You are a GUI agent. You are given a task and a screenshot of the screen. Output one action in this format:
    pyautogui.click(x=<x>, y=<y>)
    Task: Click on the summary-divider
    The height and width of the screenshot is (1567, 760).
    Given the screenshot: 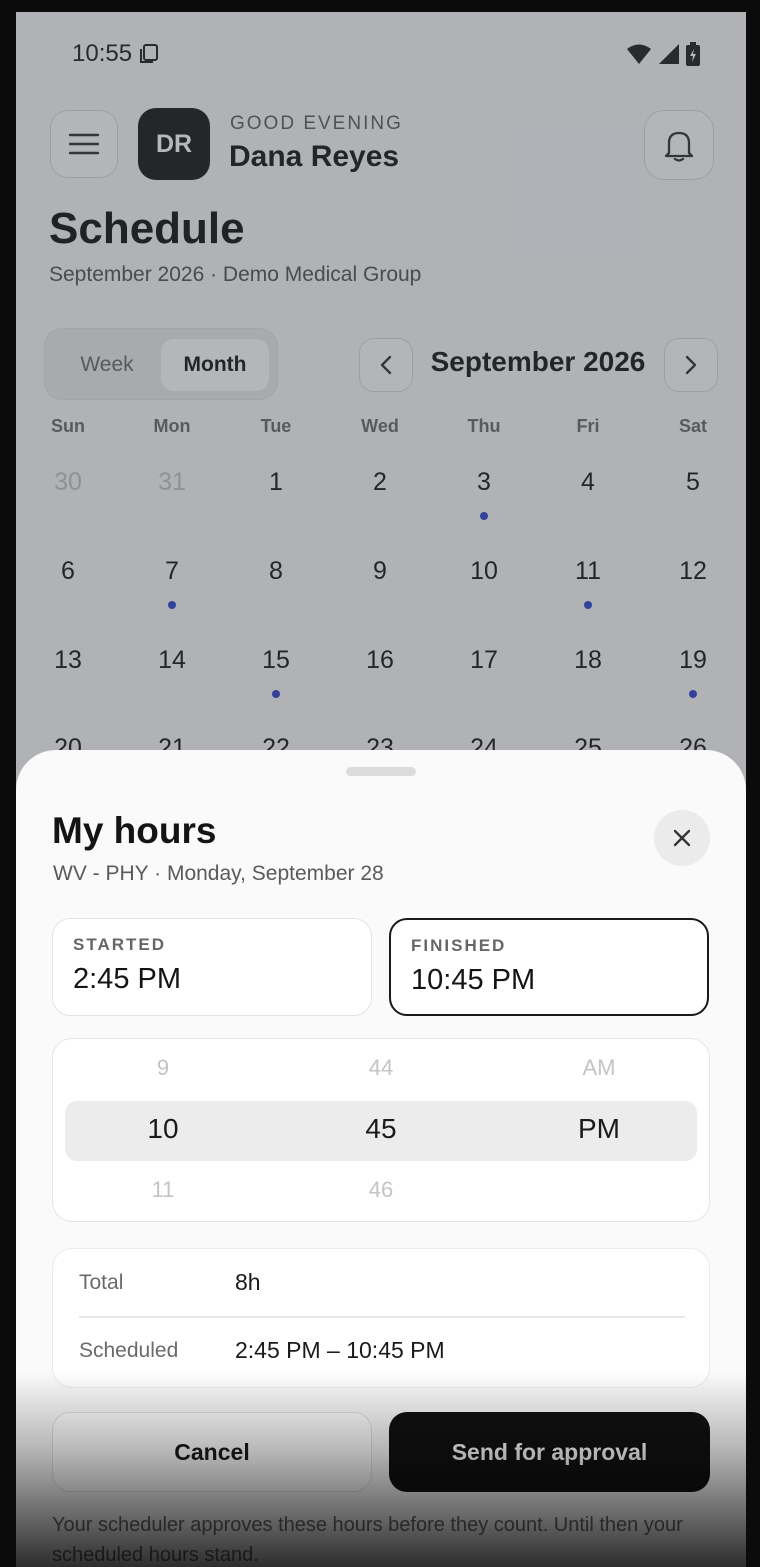 What is the action you would take?
    pyautogui.click(x=382, y=1317)
    